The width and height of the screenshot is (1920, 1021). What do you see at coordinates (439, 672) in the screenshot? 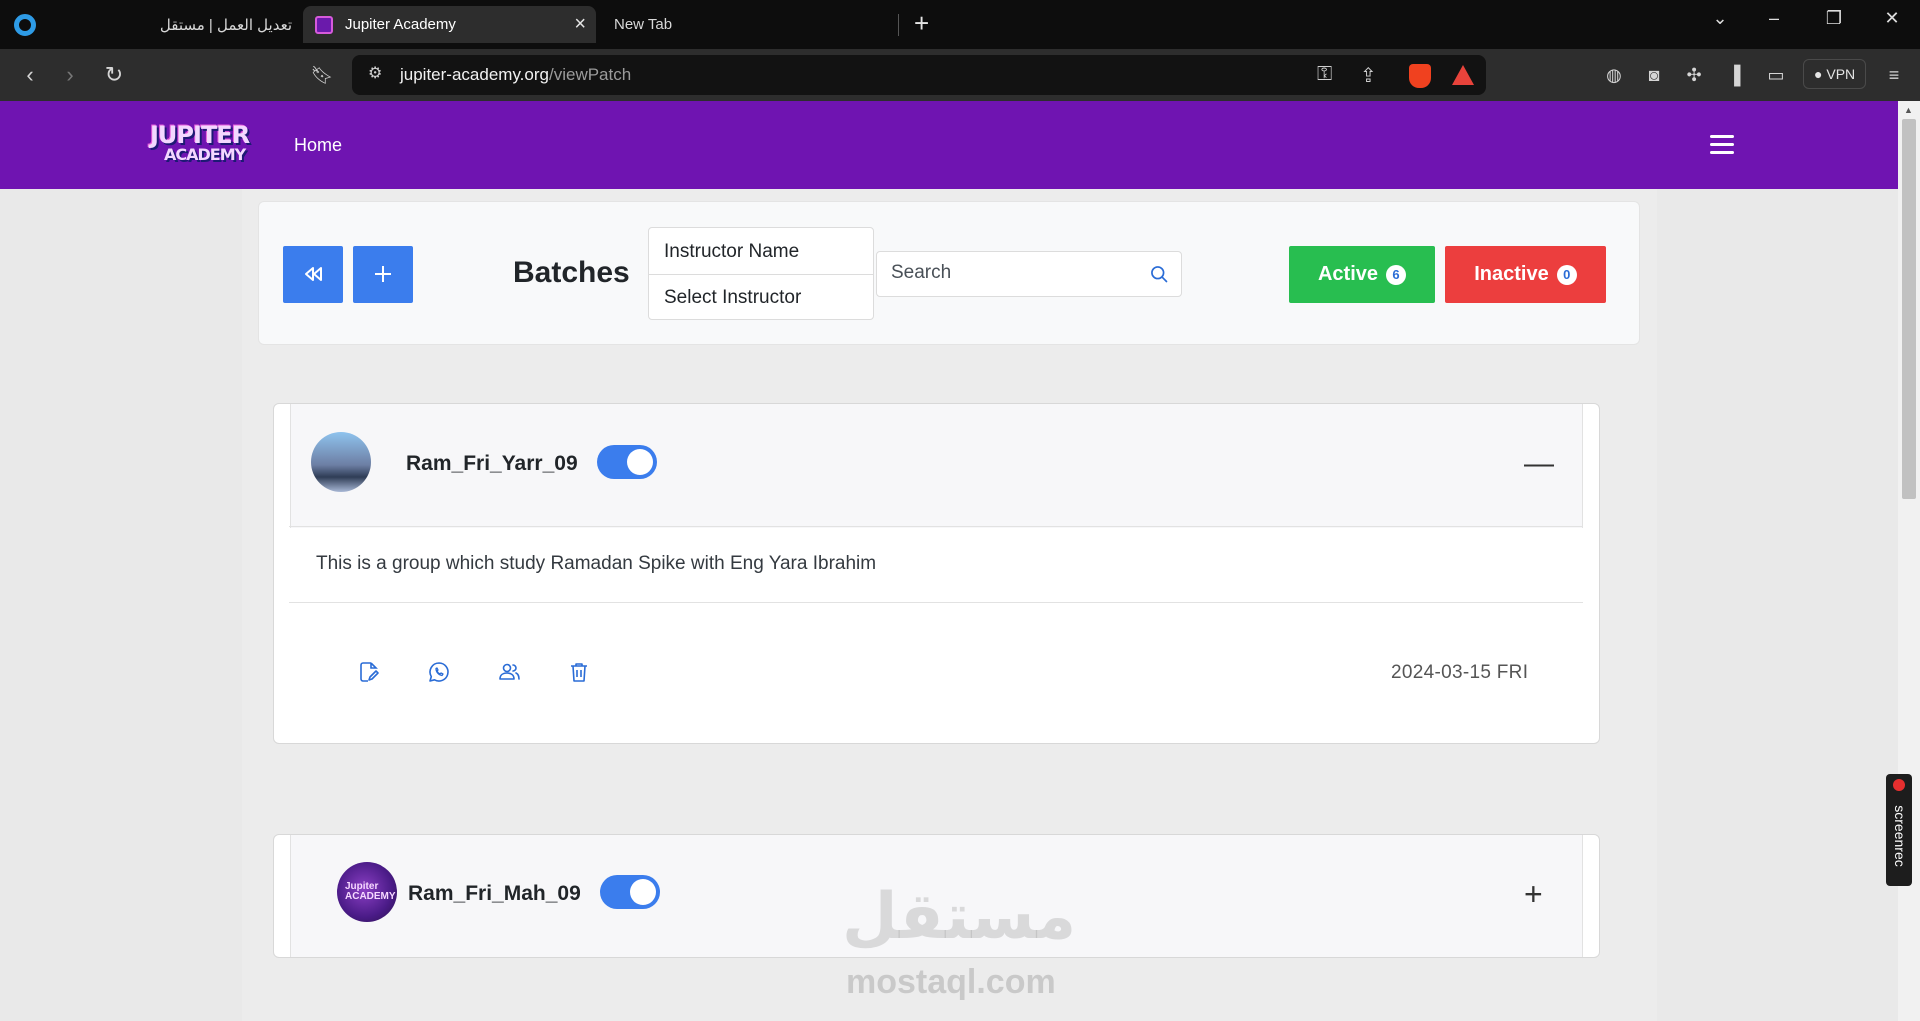
I see `whatsapp-icon` at bounding box center [439, 672].